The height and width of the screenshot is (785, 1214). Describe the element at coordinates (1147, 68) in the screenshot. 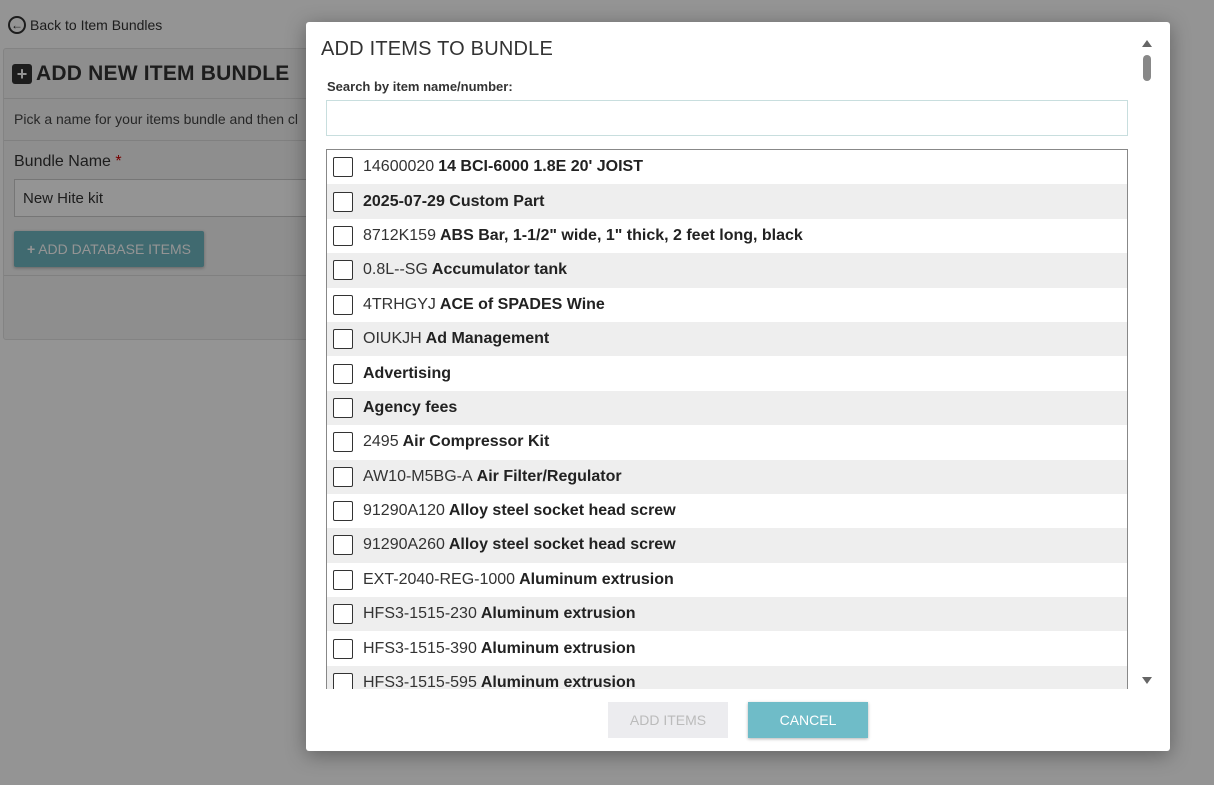

I see `scroll-thumb` at that location.